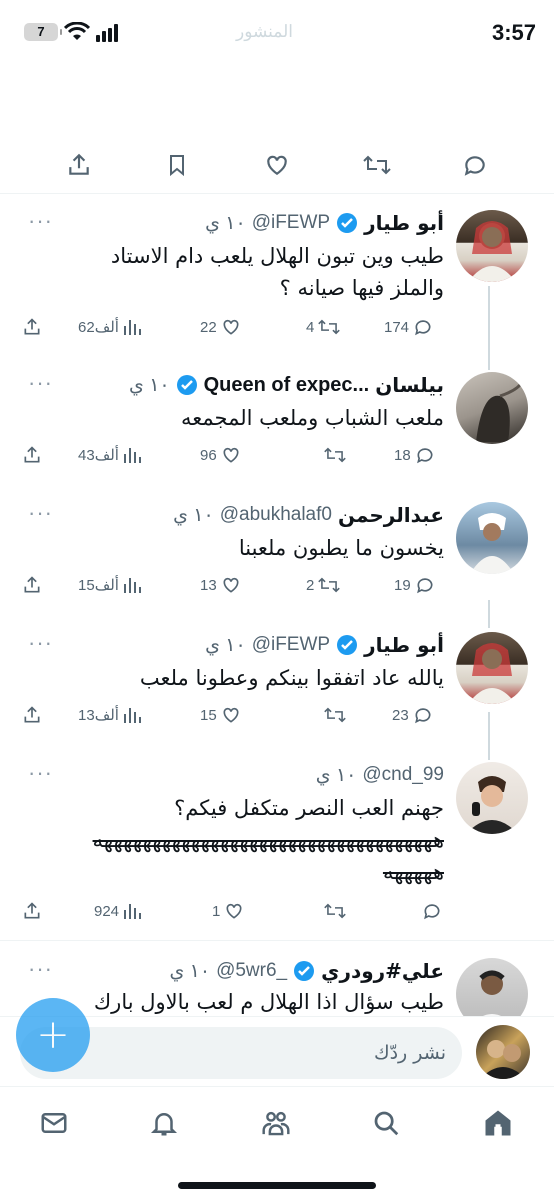 Image resolution: width=554 pixels, height=1200 pixels. What do you see at coordinates (382, 971) in the screenshot?
I see `author-name: علي#رودري` at bounding box center [382, 971].